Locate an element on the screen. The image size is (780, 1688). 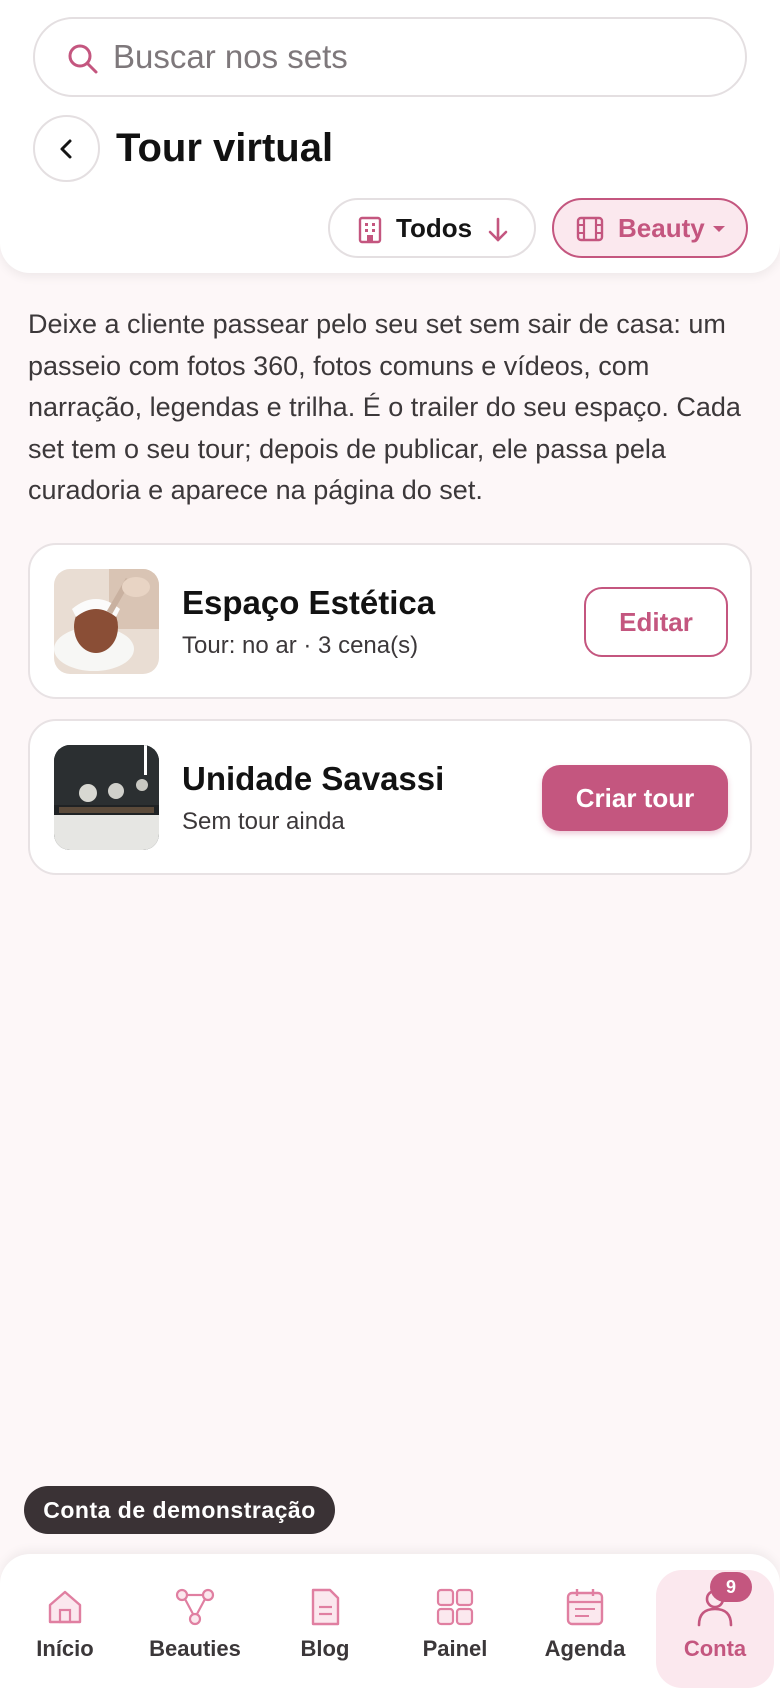
arrow-down-icon is located at coordinates (498, 229).